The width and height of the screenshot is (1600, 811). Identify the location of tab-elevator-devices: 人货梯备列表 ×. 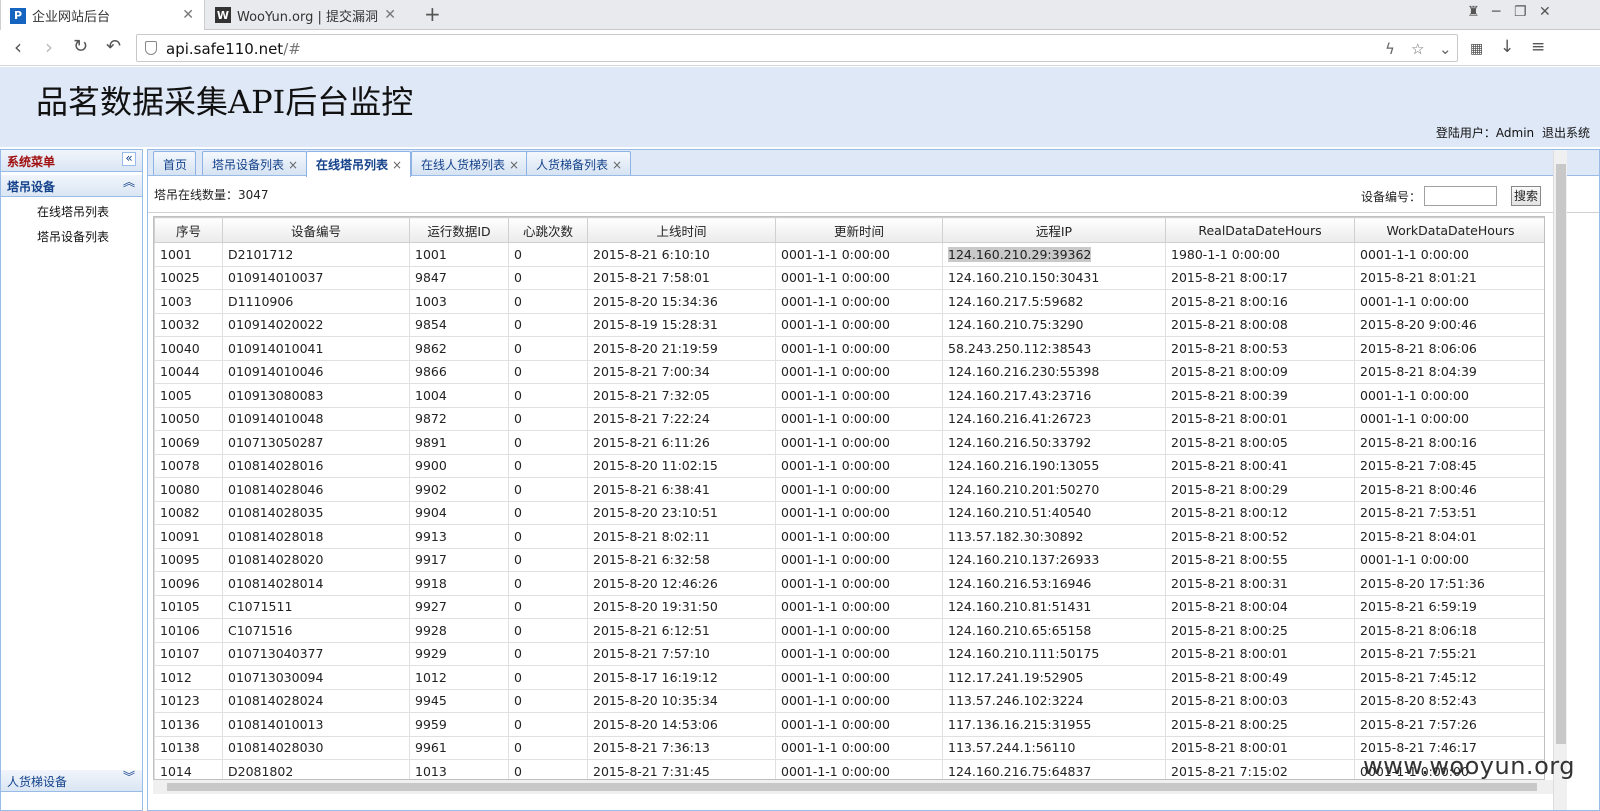
(579, 163).